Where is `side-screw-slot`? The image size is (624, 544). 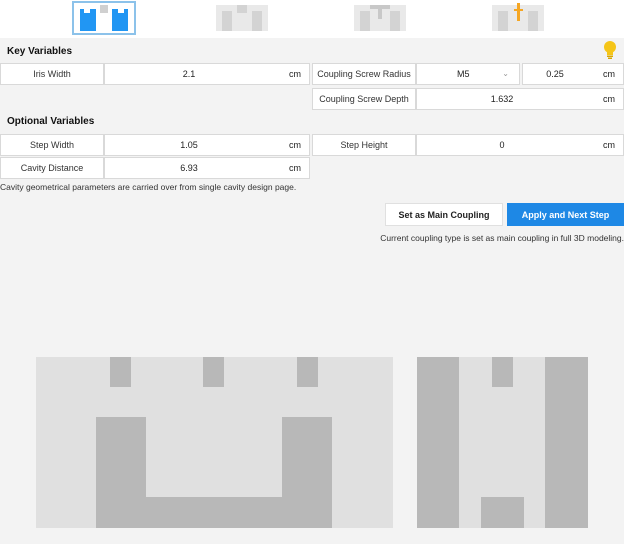
side-screw-slot is located at coordinates (502, 372).